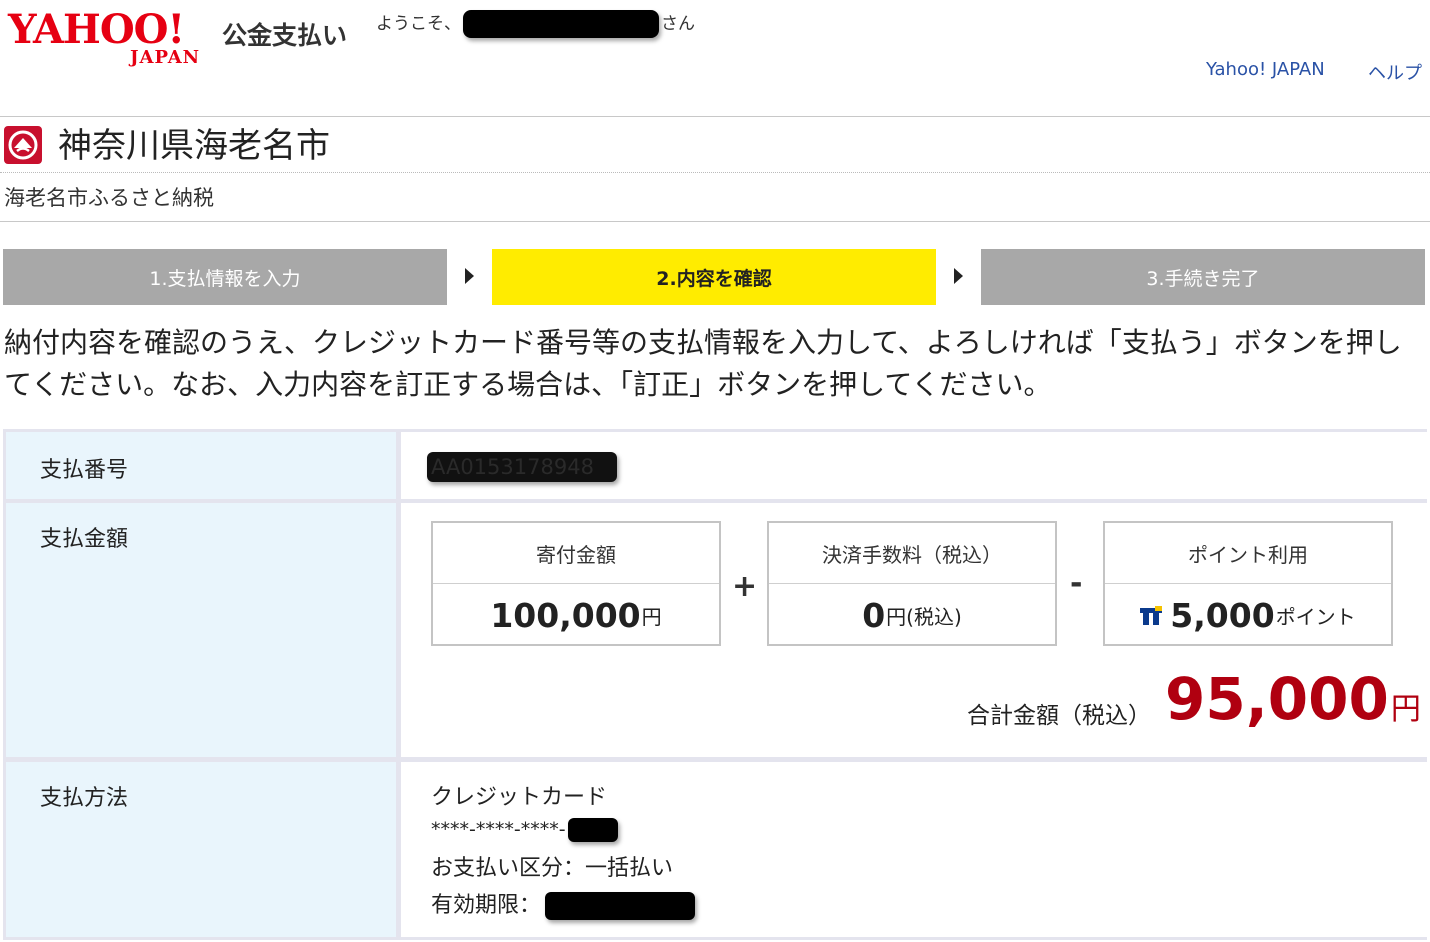 The width and height of the screenshot is (1430, 942). I want to click on welcome-suffix: さん, so click(678, 24).